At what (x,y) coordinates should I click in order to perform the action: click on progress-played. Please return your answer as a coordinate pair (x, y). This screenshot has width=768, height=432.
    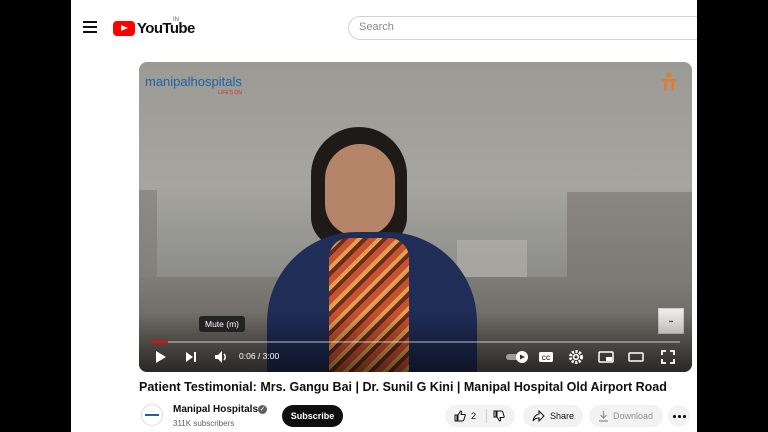
    Looking at the image, I should click on (160, 342).